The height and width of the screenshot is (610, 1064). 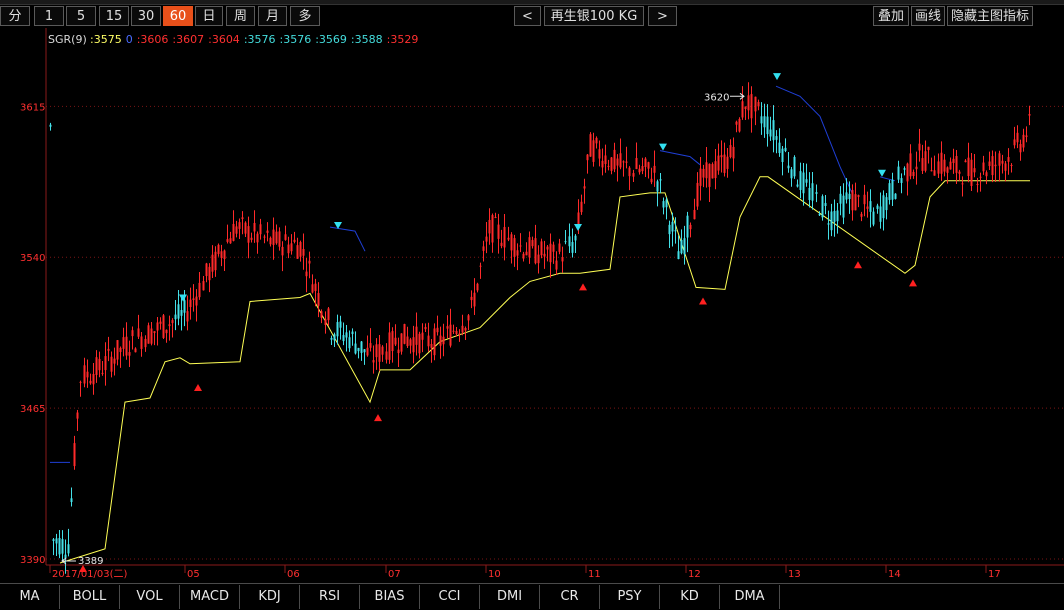 I want to click on next-contract-button: >, so click(x=662, y=16).